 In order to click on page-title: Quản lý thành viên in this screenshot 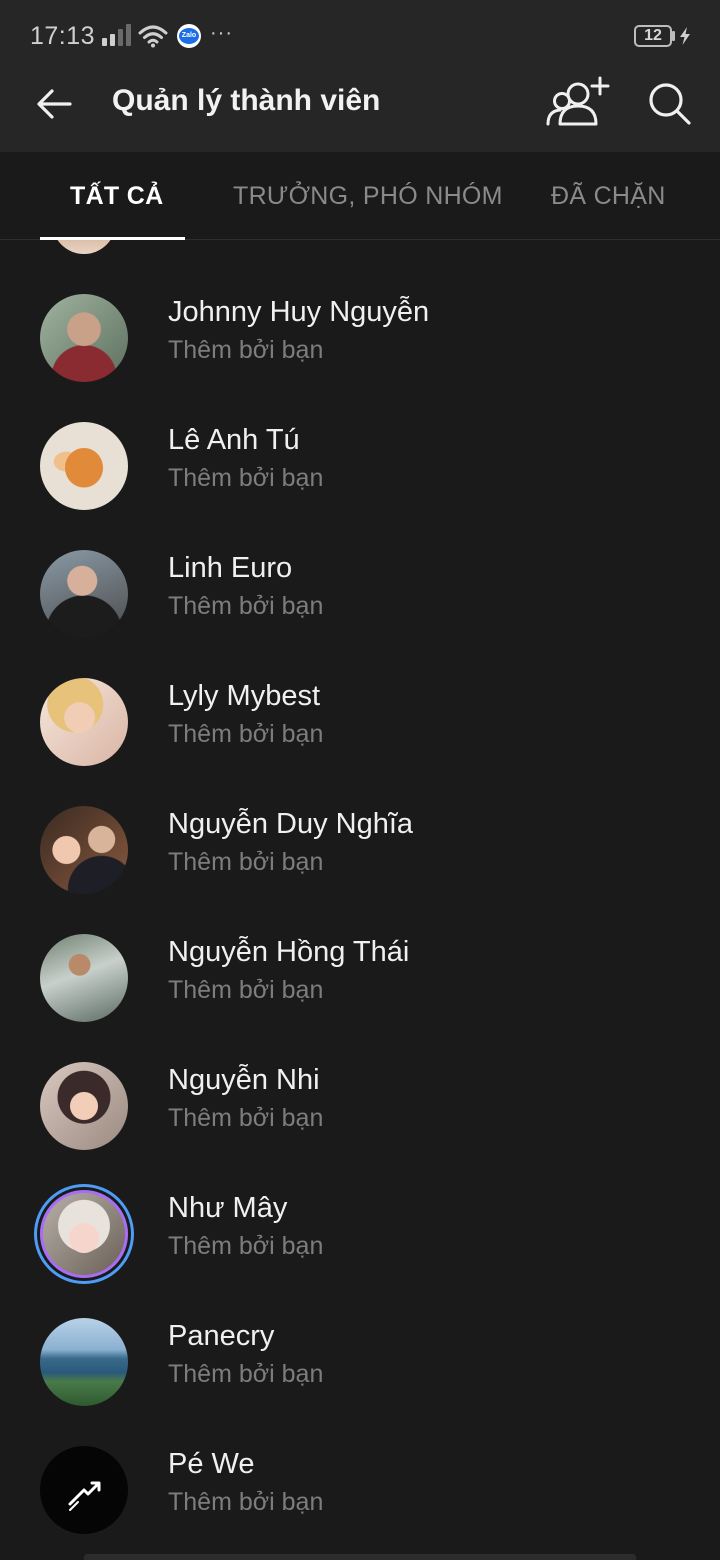, I will do `click(246, 100)`.